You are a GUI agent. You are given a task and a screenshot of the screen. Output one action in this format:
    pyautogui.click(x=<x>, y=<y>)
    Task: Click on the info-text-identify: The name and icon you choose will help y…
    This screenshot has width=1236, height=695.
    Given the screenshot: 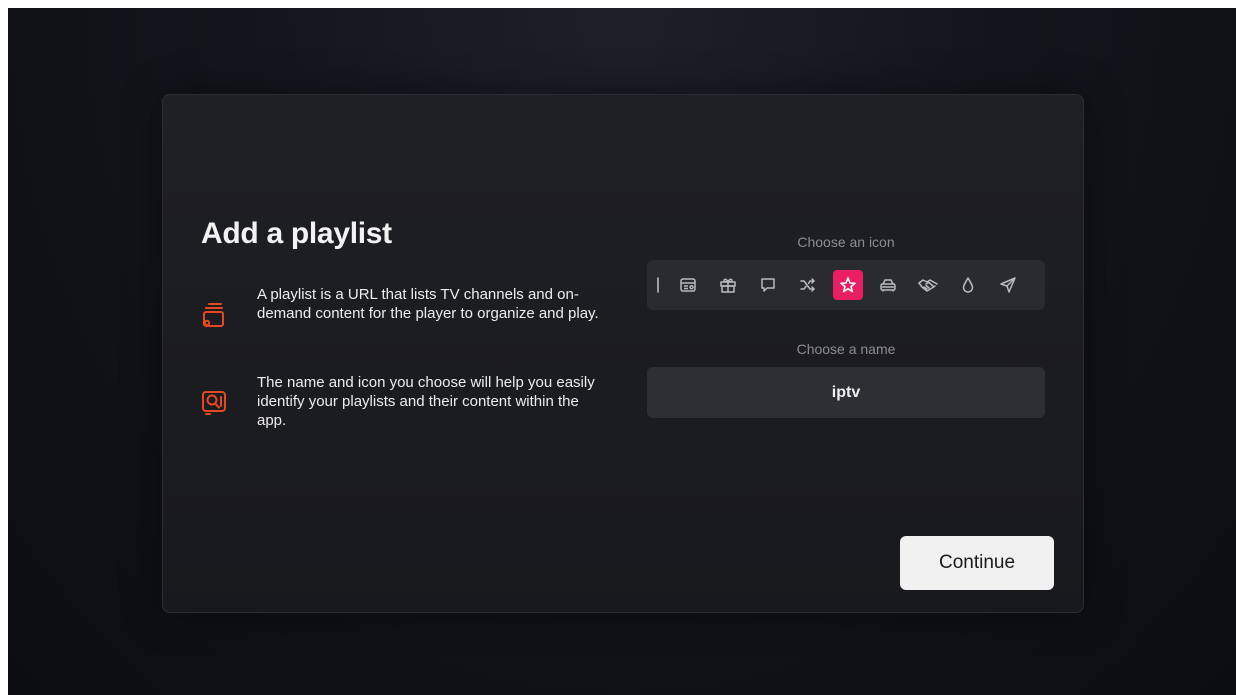 What is the action you would take?
    pyautogui.click(x=426, y=401)
    